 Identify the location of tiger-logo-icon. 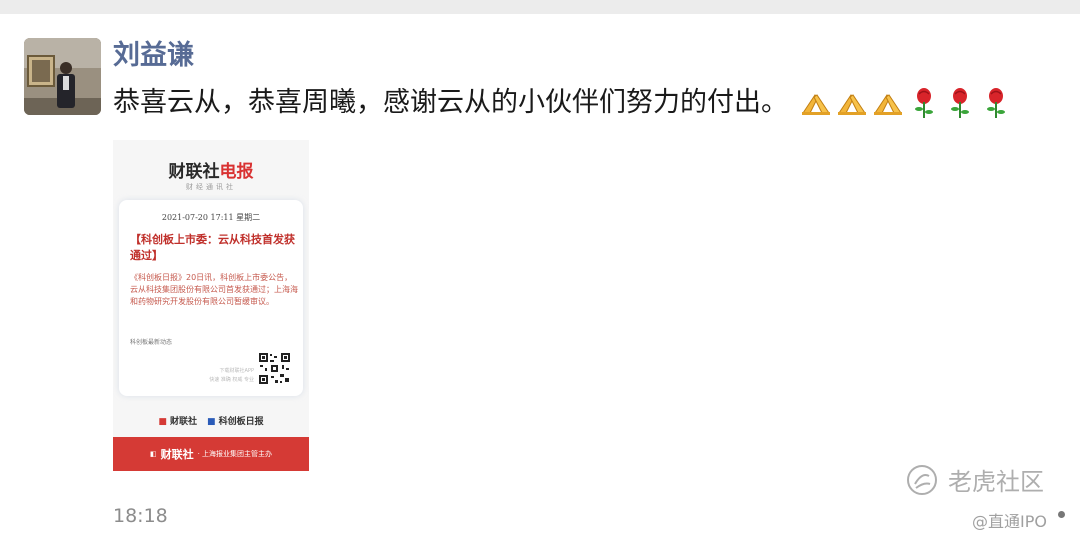
(922, 479).